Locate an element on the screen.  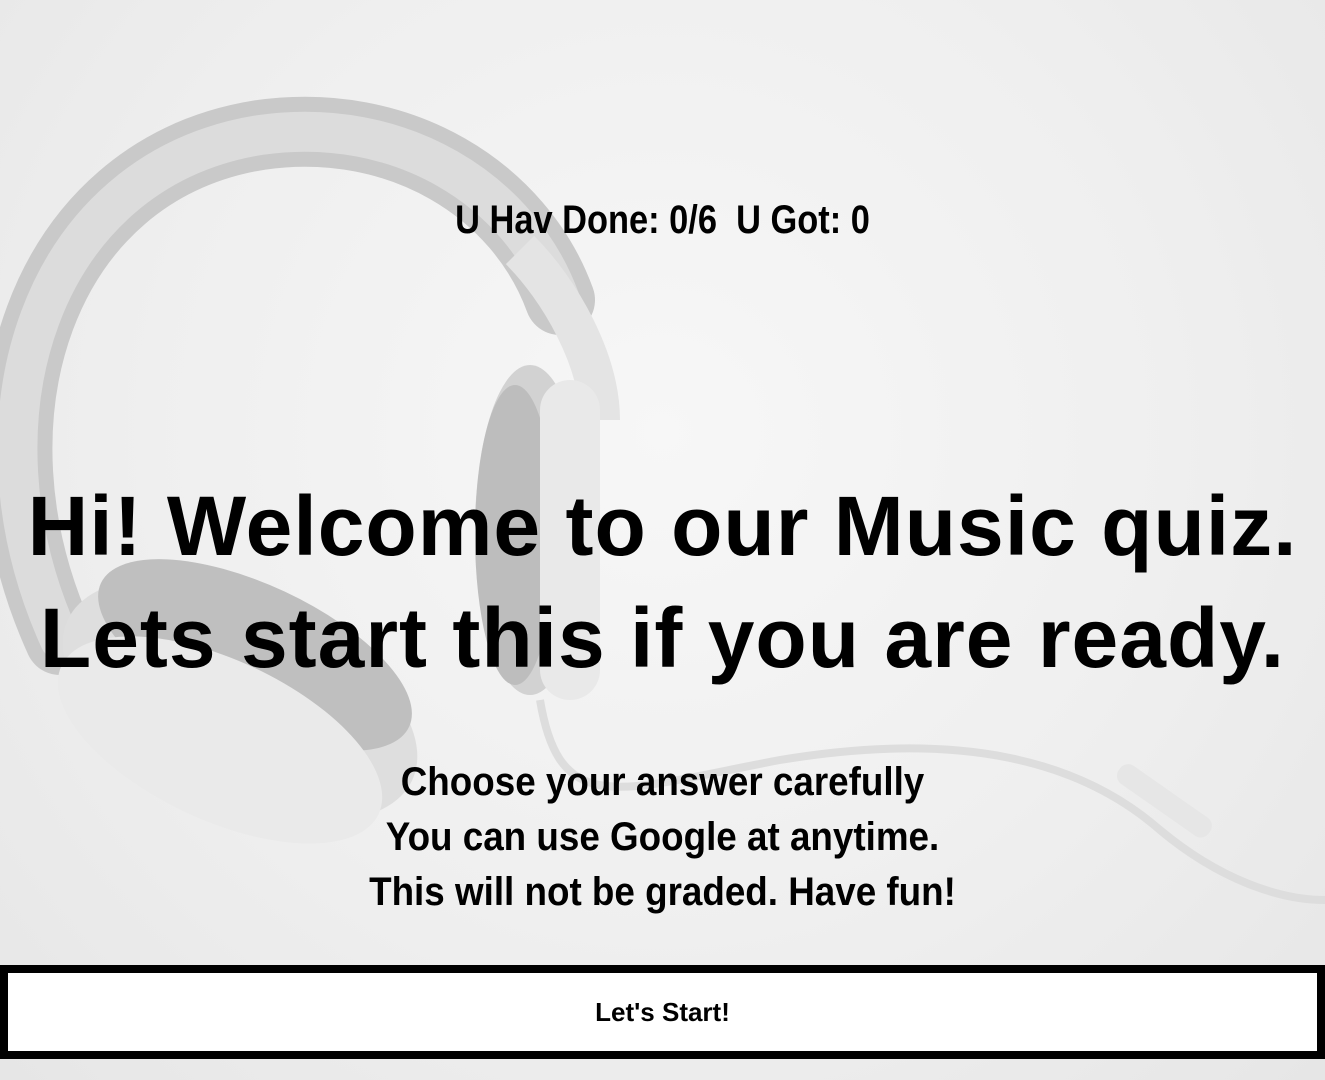
instruction-line-3: This will not be graded. Have fun! is located at coordinates (662, 892).